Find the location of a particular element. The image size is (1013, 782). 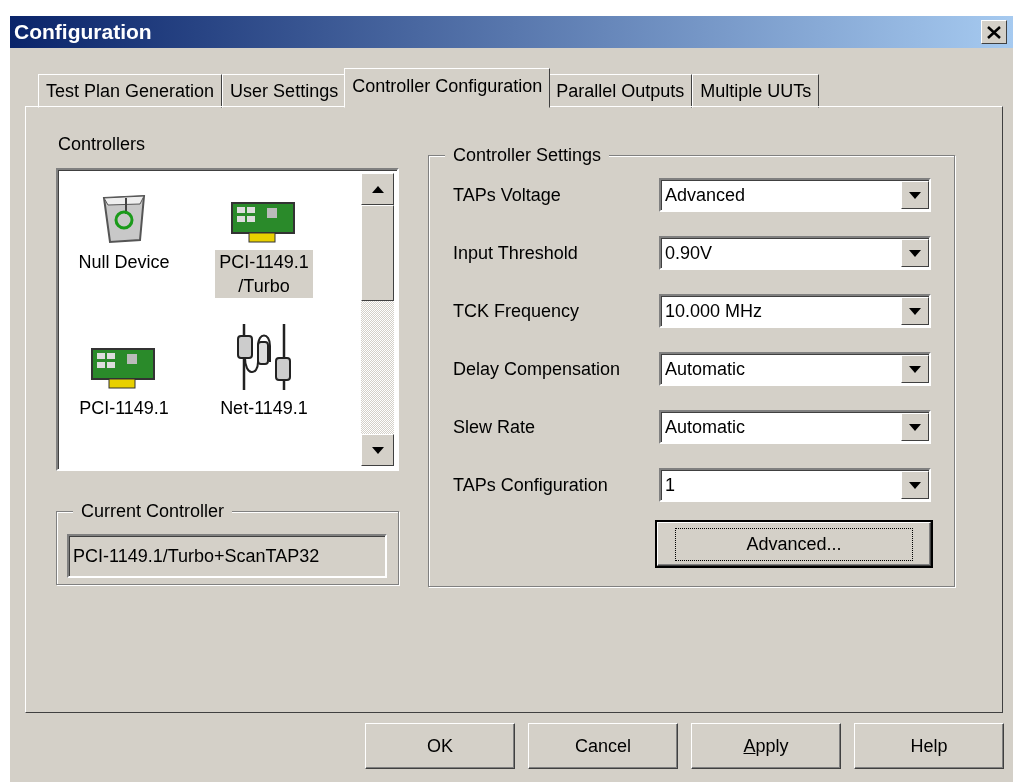

setting-label: Input Threshold is located at coordinates (516, 253).